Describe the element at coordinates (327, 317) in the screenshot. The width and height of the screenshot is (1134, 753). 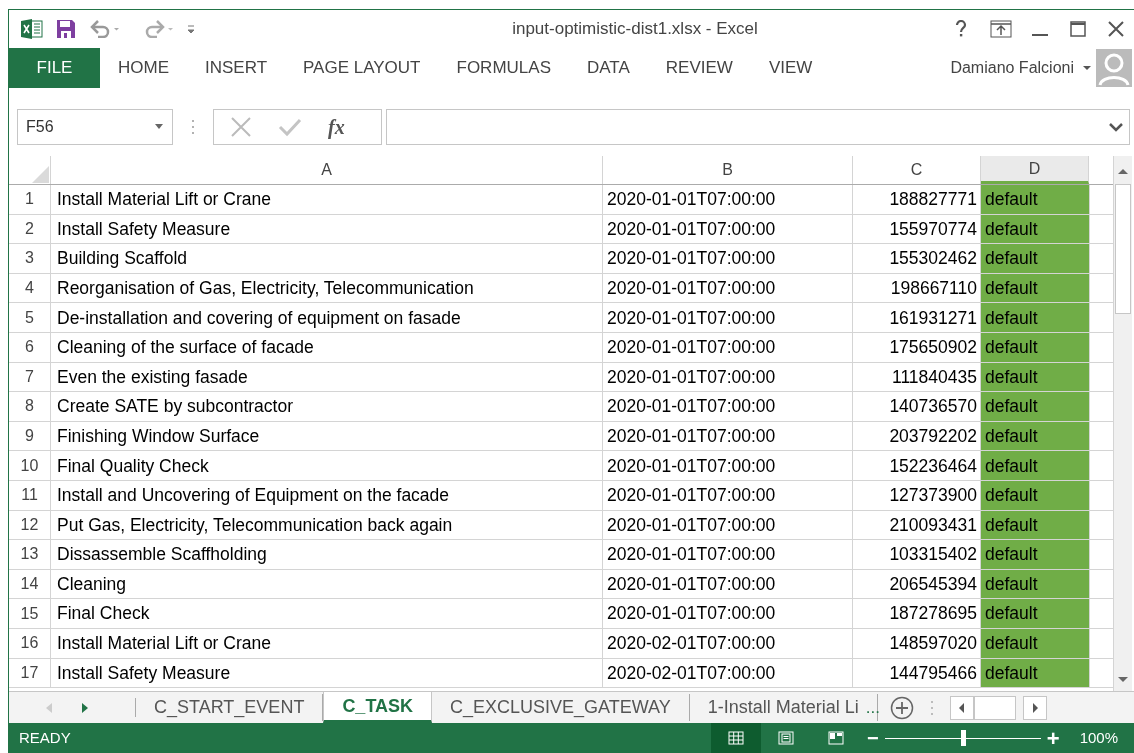
I see `table-cell: De-installation and covering of equipment on fasade` at that location.